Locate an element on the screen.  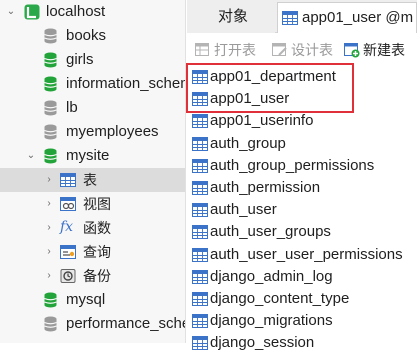
table-name: app01_department is located at coordinates (273, 76).